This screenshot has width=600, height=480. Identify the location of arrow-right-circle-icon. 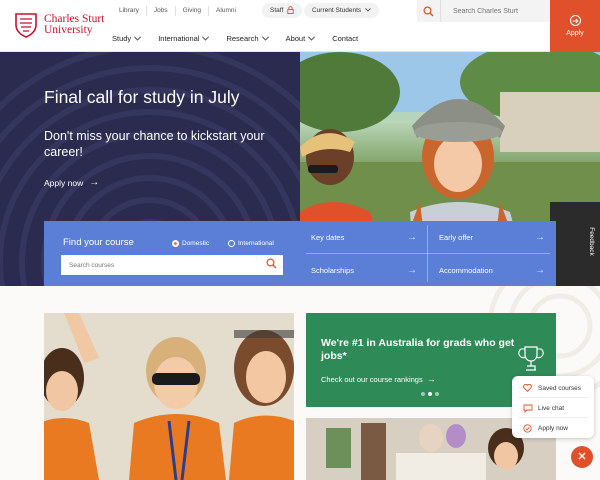
(575, 20).